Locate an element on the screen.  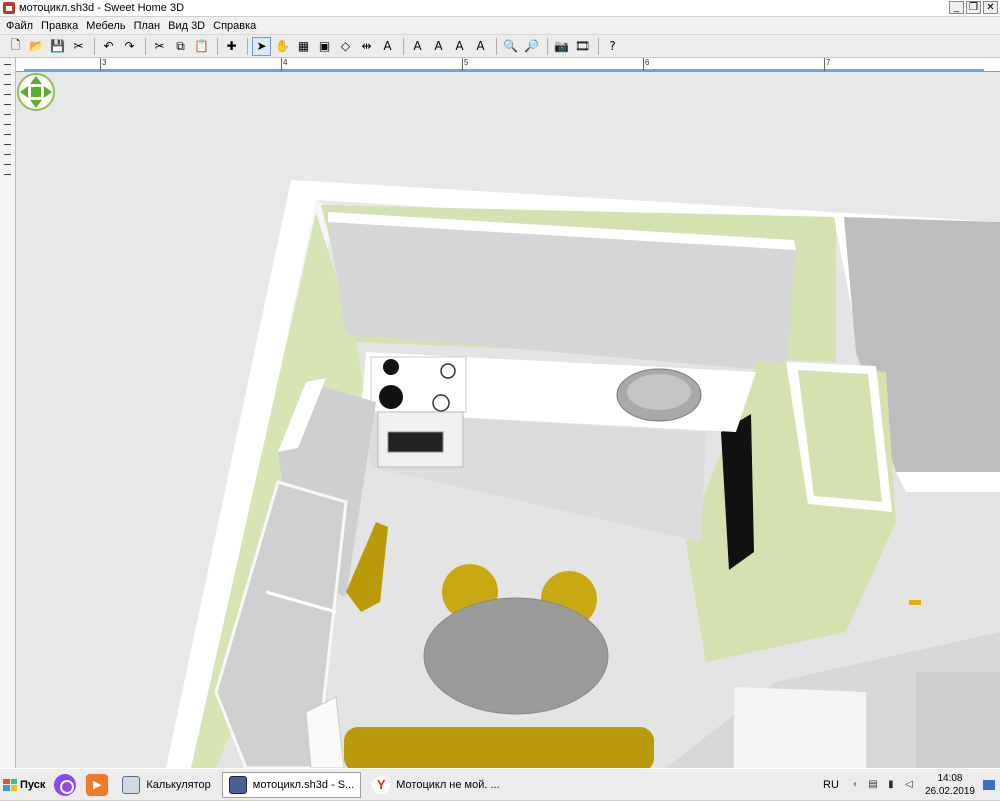
save-icon: 💾 is located at coordinates (57, 46).